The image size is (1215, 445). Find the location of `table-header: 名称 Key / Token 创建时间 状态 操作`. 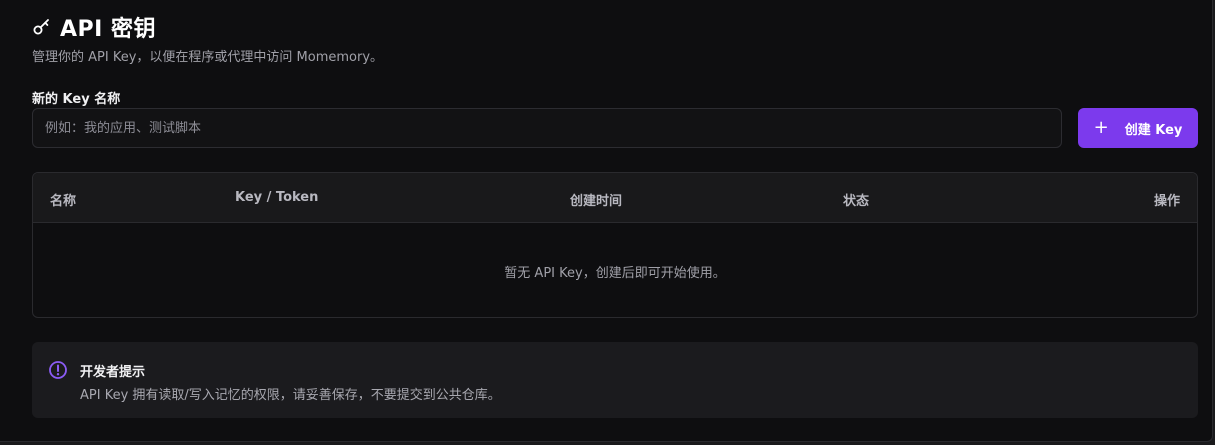

table-header: 名称 Key / Token 创建时间 状态 操作 is located at coordinates (615, 198).